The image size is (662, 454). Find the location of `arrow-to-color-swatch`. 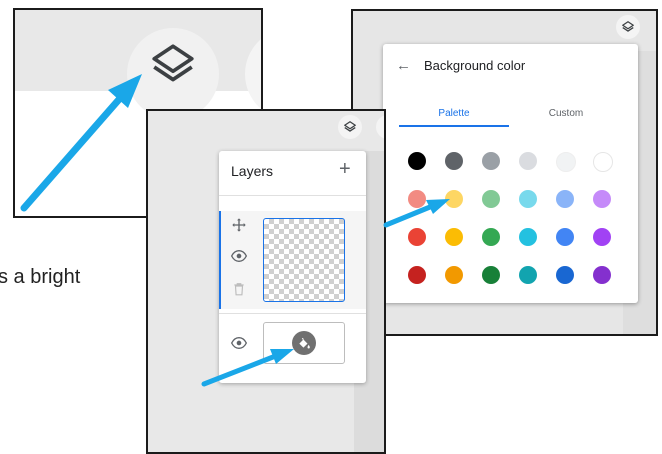

arrow-to-color-swatch is located at coordinates (416, 213).